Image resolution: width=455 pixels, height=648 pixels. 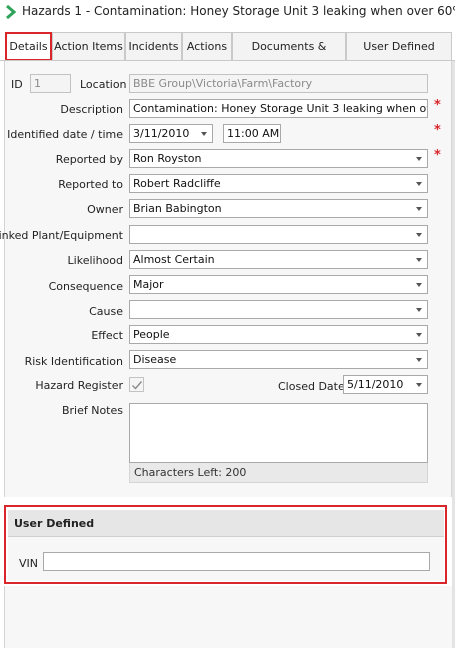 I want to click on consequence-dropdown: Major, so click(x=278, y=284).